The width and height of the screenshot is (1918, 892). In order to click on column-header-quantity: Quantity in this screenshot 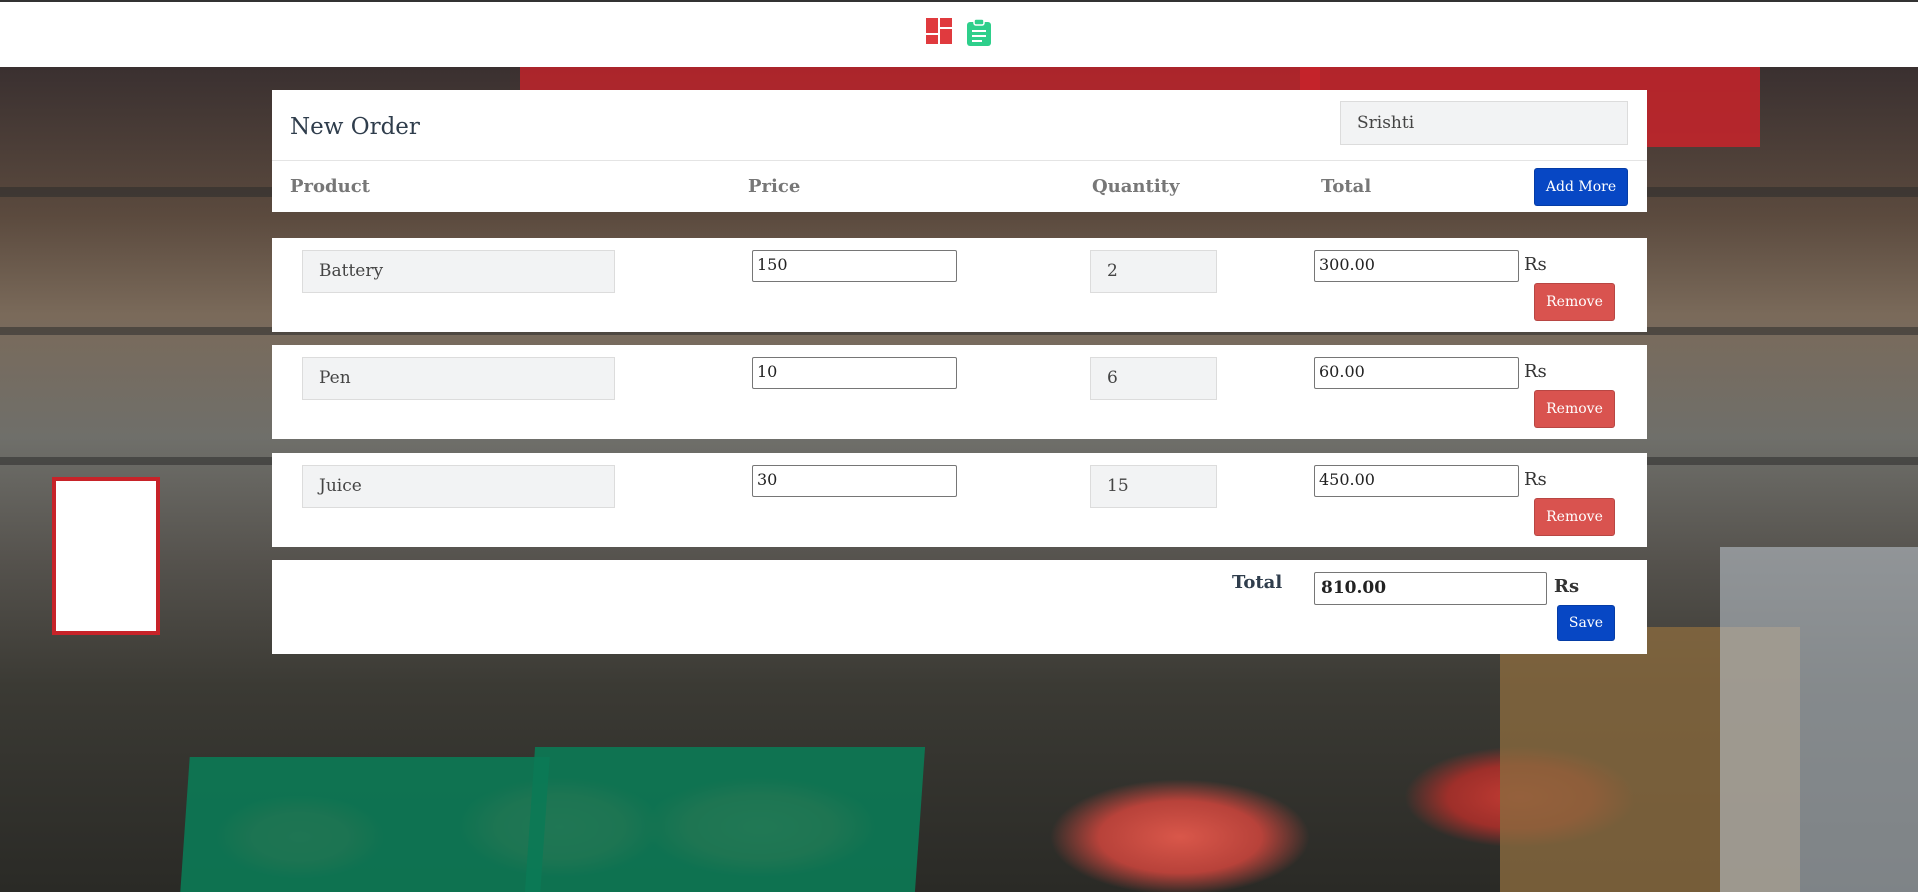, I will do `click(1136, 186)`.